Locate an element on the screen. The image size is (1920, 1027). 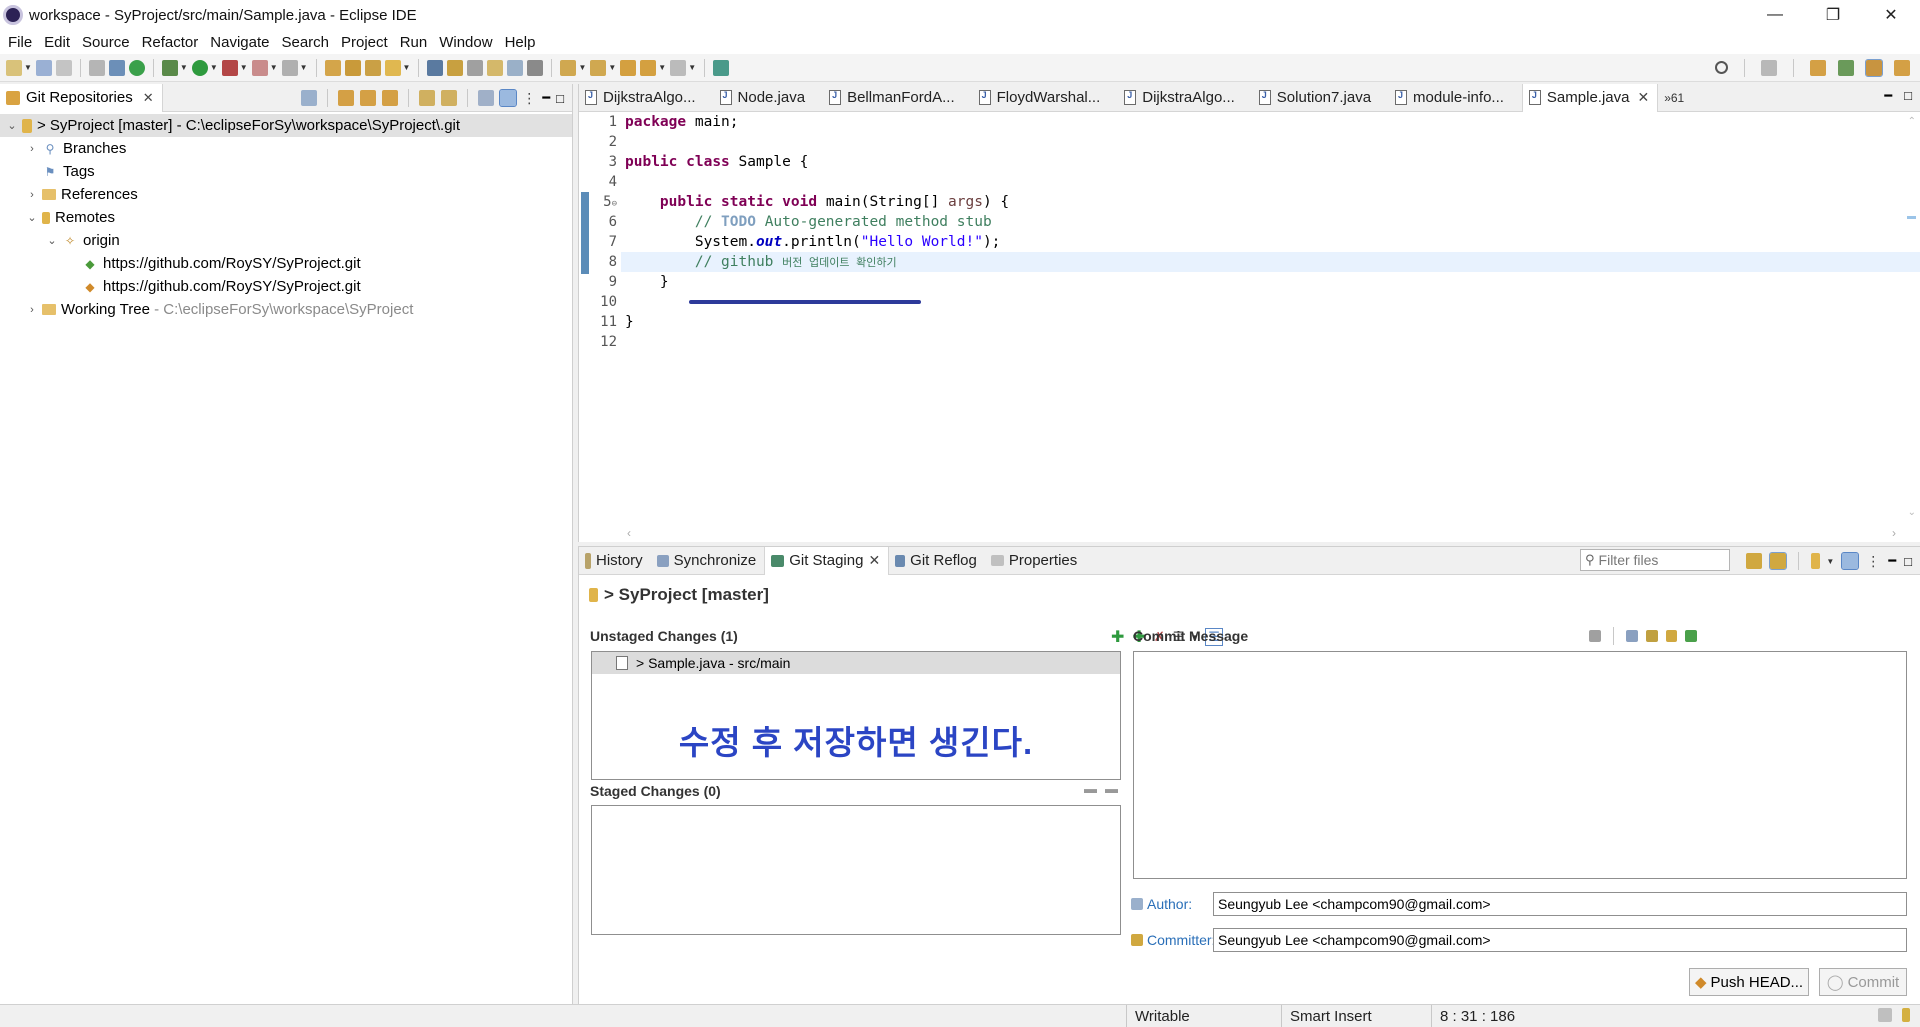
debug-dropdown-icon: ▼ is located at coordinates (184, 67).